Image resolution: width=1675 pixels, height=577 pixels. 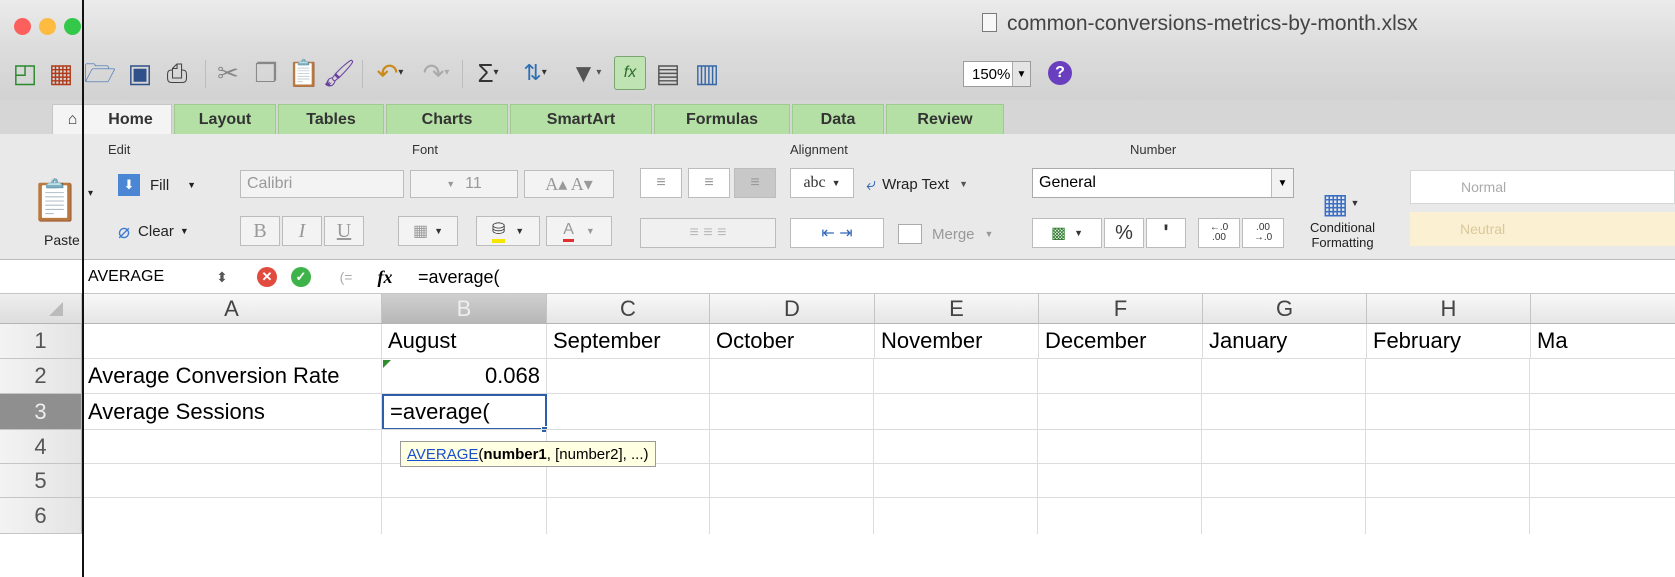 What do you see at coordinates (62, 240) in the screenshot?
I see `paste-label: Paste` at bounding box center [62, 240].